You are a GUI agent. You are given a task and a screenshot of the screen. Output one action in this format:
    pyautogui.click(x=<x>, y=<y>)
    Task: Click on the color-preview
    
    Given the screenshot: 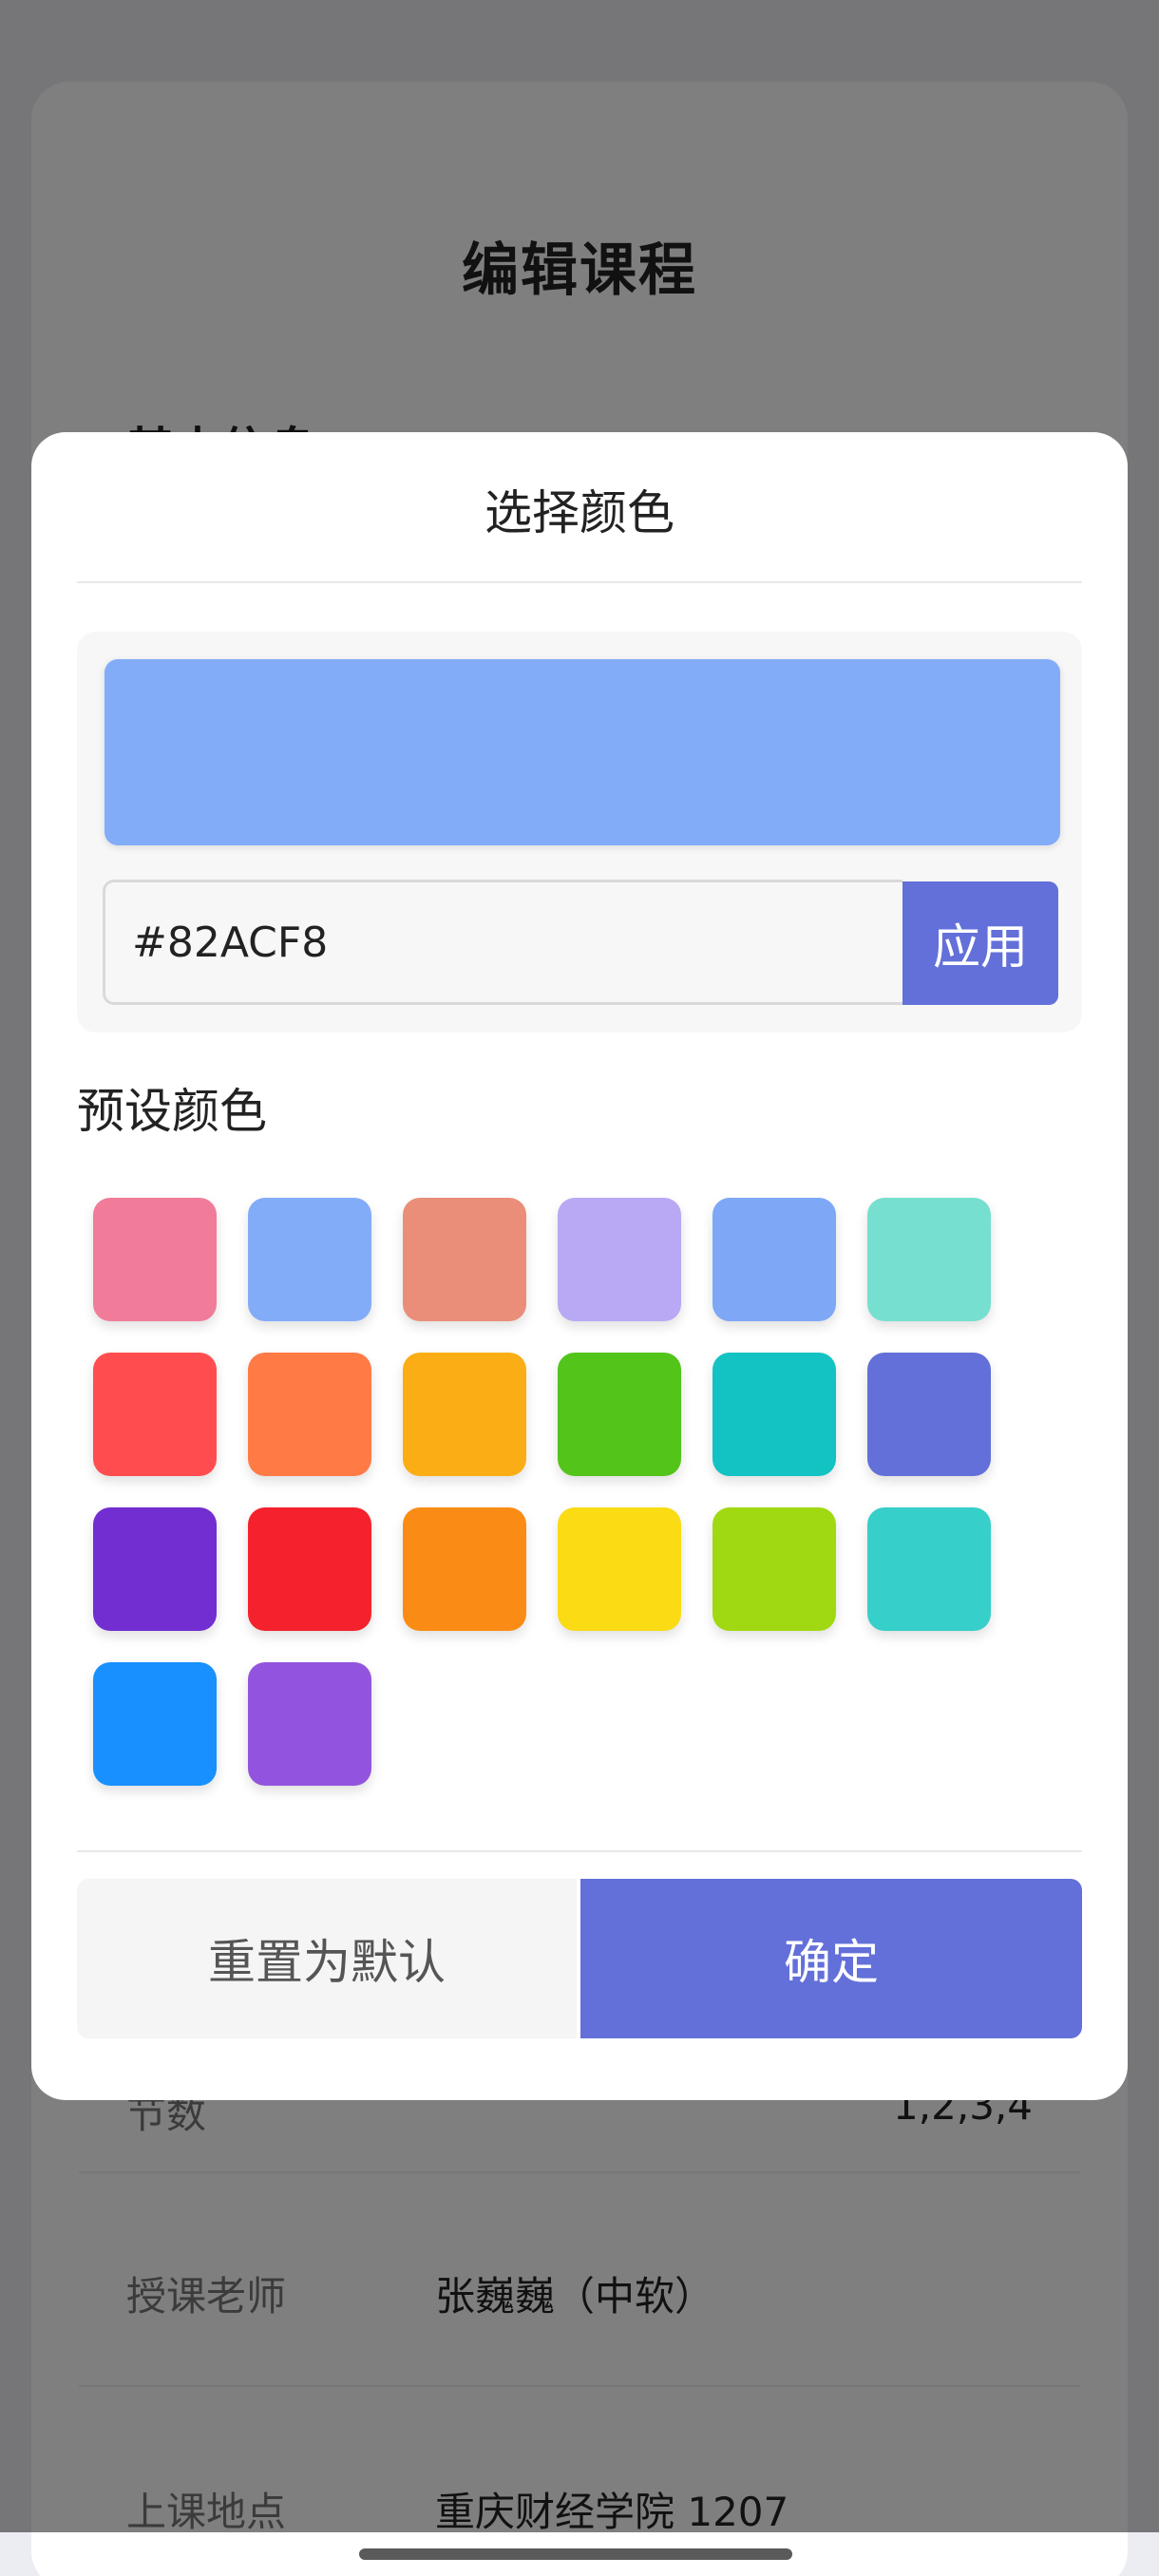 What is the action you would take?
    pyautogui.click(x=582, y=752)
    